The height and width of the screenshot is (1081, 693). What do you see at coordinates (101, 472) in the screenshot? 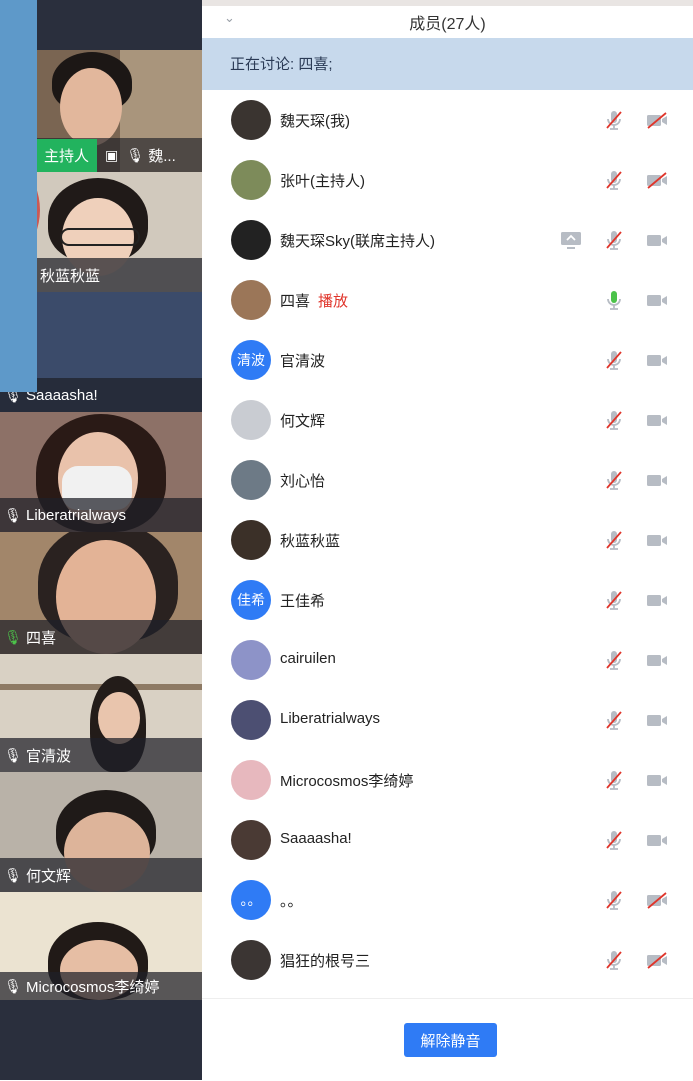
I see `video-tile-liberatrialways: 🎙 Liberatrialways` at bounding box center [101, 472].